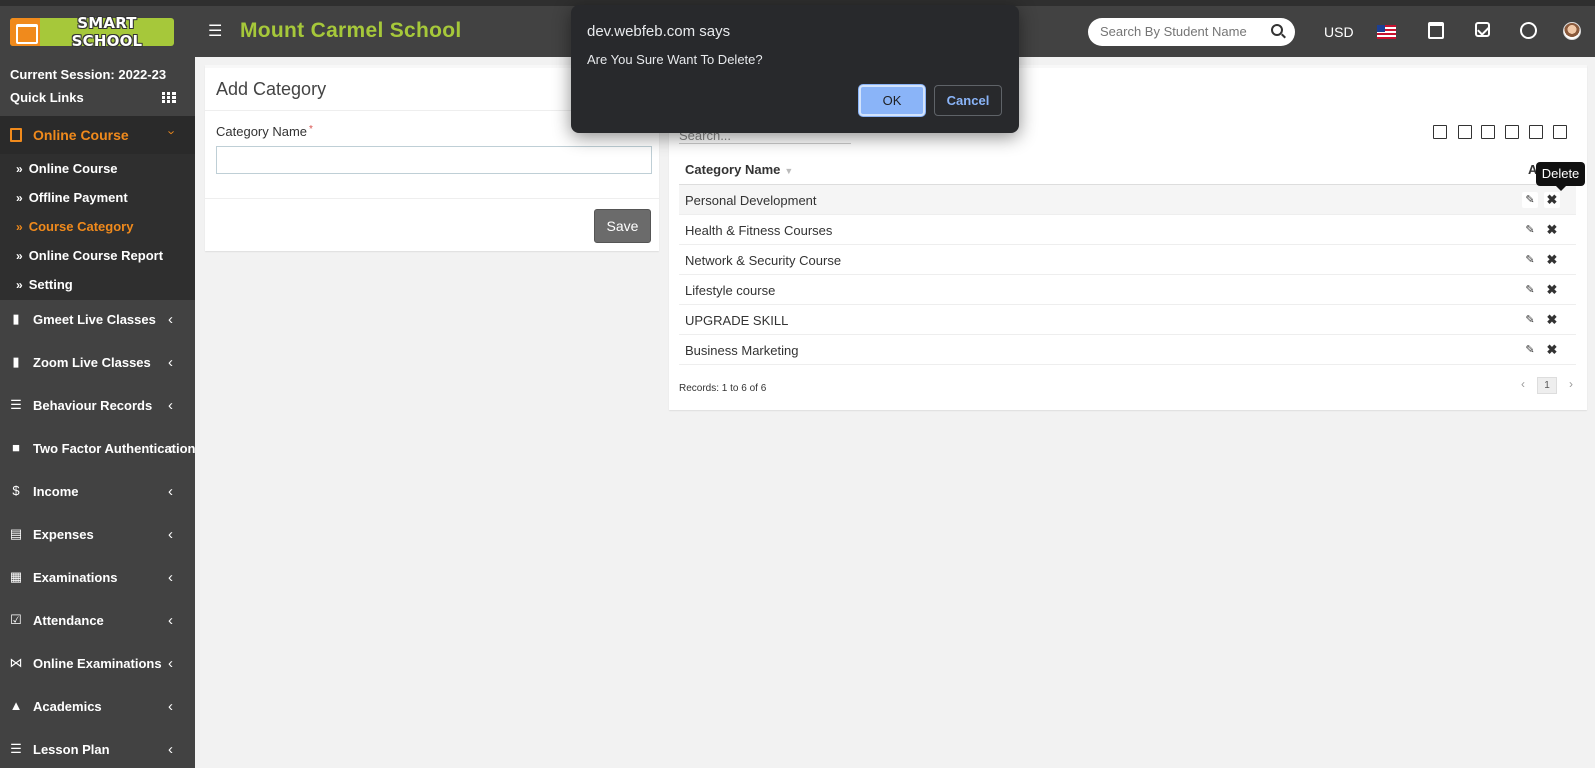 Image resolution: width=1595 pixels, height=768 pixels. I want to click on sidebar-item-academics: ▲ Academics ‹, so click(97, 708).